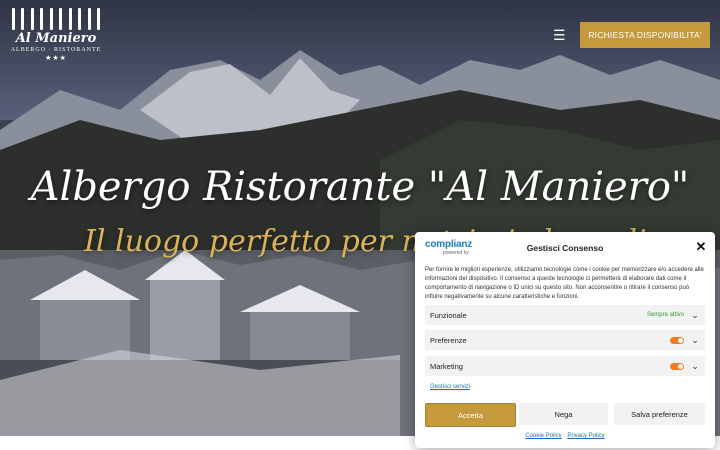  Describe the element at coordinates (677, 366) in the screenshot. I see `marketing-toggle` at that location.